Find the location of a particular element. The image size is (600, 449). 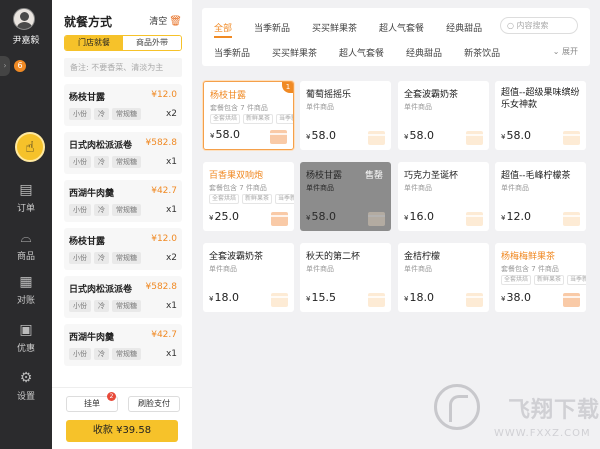

product-card-soldout: 杨枝甘露 售罄 单件商品 ¥58.0 is located at coordinates (345, 196).